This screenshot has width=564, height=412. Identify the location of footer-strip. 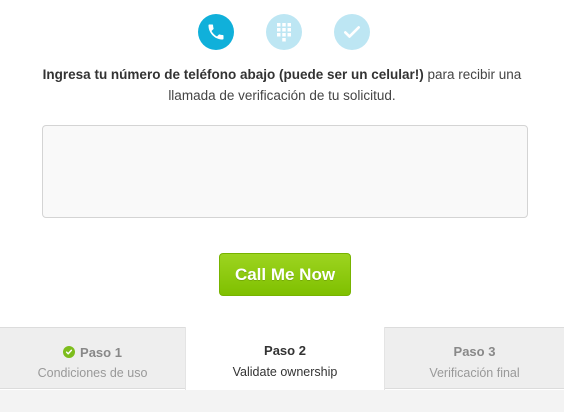
(282, 401).